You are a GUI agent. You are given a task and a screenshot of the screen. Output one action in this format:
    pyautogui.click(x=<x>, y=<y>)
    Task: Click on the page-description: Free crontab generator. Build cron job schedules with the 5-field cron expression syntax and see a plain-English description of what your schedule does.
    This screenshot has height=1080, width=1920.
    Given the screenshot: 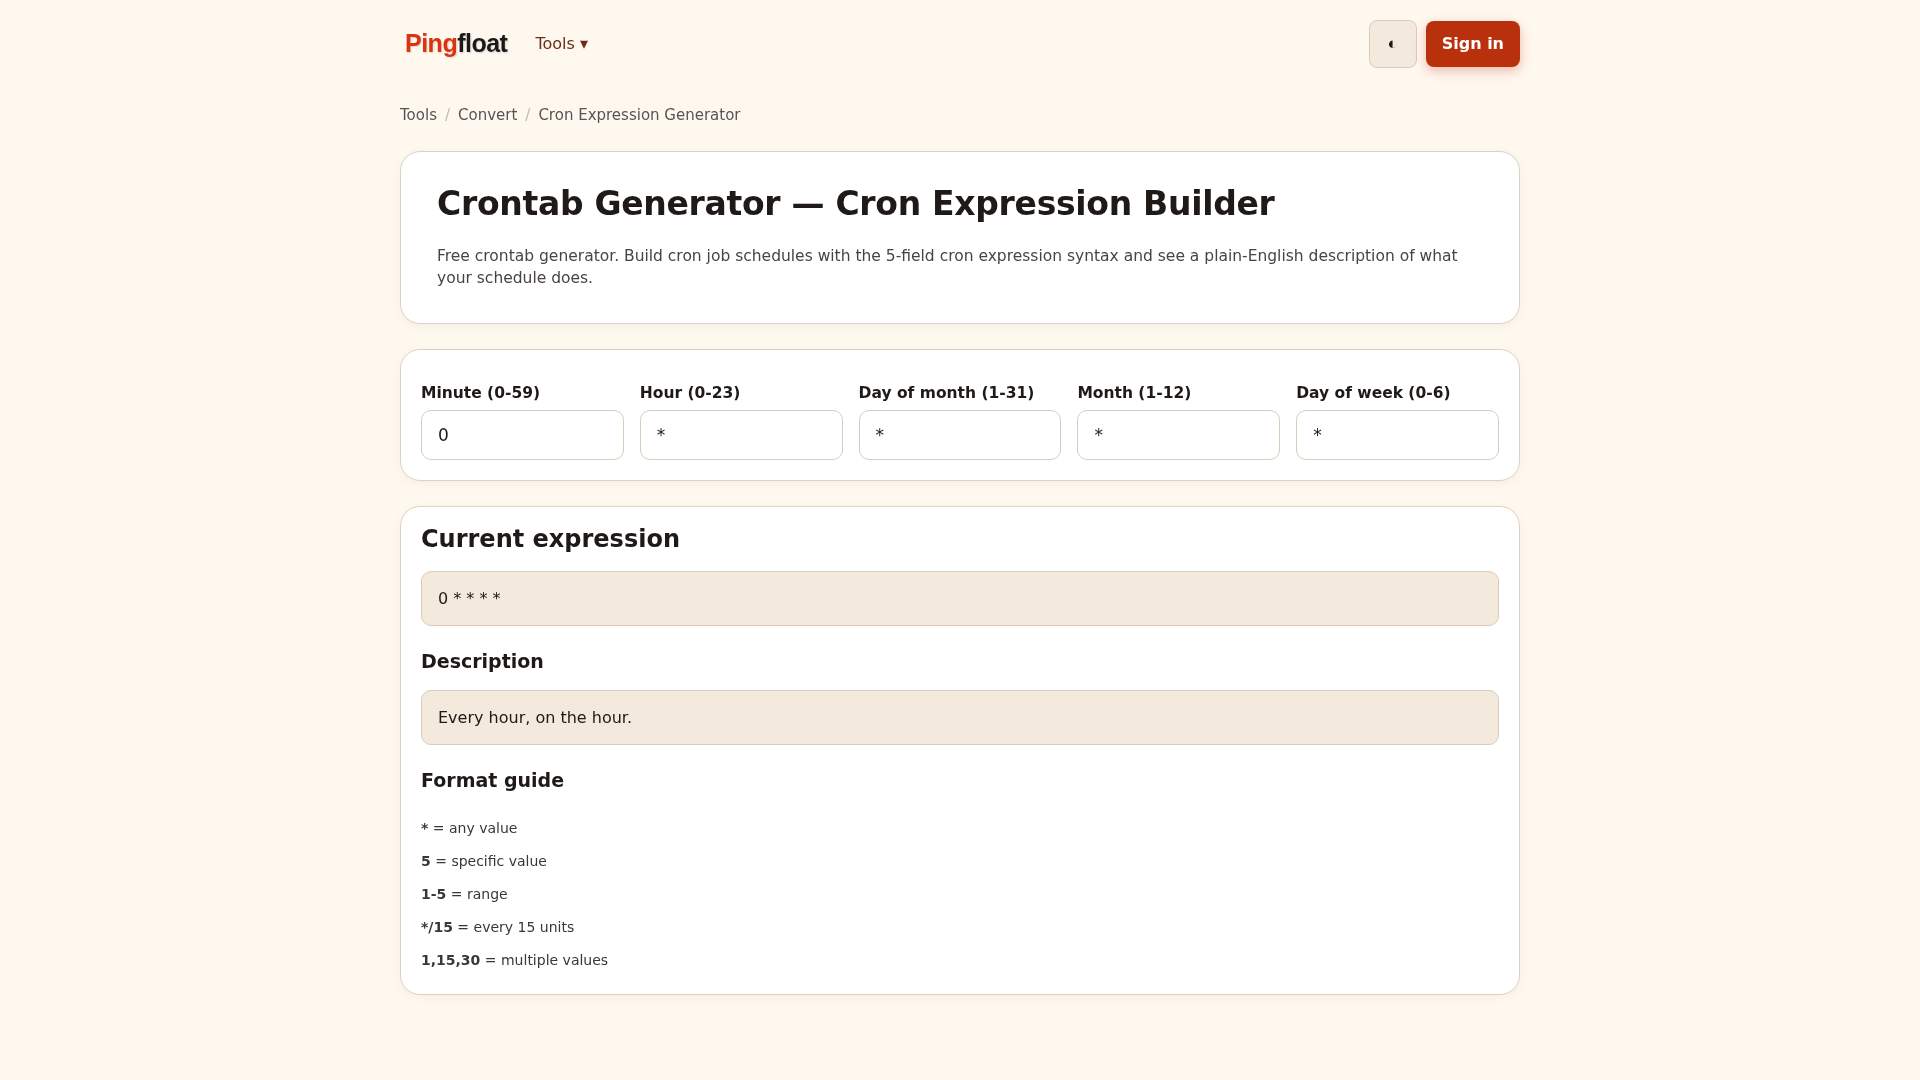 What is the action you would take?
    pyautogui.click(x=948, y=267)
    